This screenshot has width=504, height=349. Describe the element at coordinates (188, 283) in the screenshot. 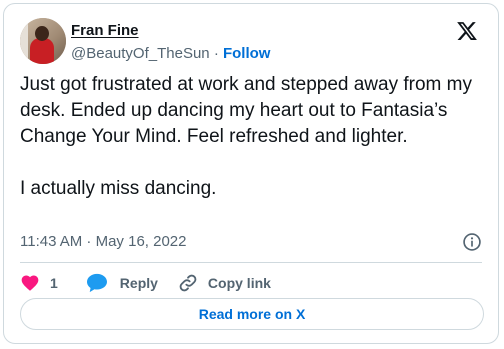

I see `link-icon` at that location.